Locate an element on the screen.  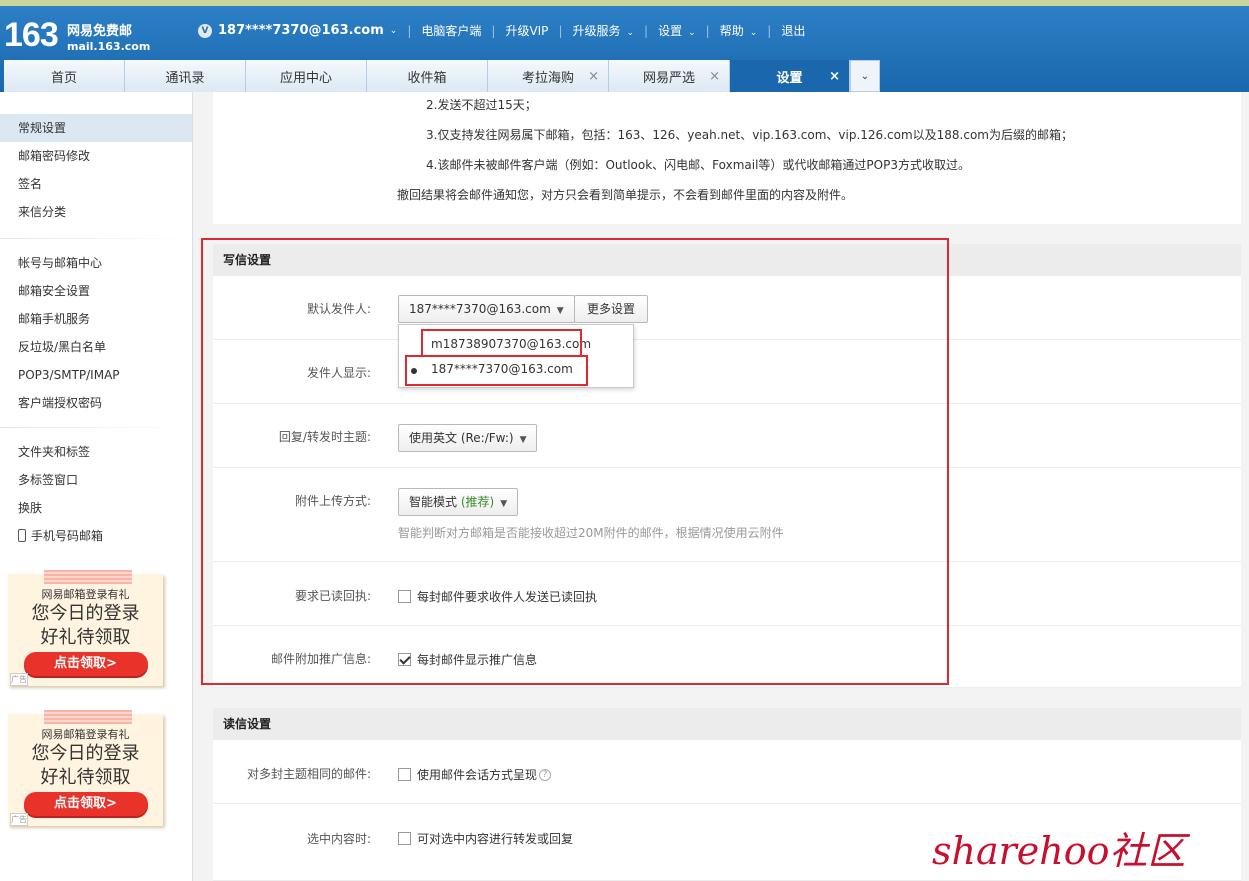
tab-app-center: 应用中心 is located at coordinates (306, 76).